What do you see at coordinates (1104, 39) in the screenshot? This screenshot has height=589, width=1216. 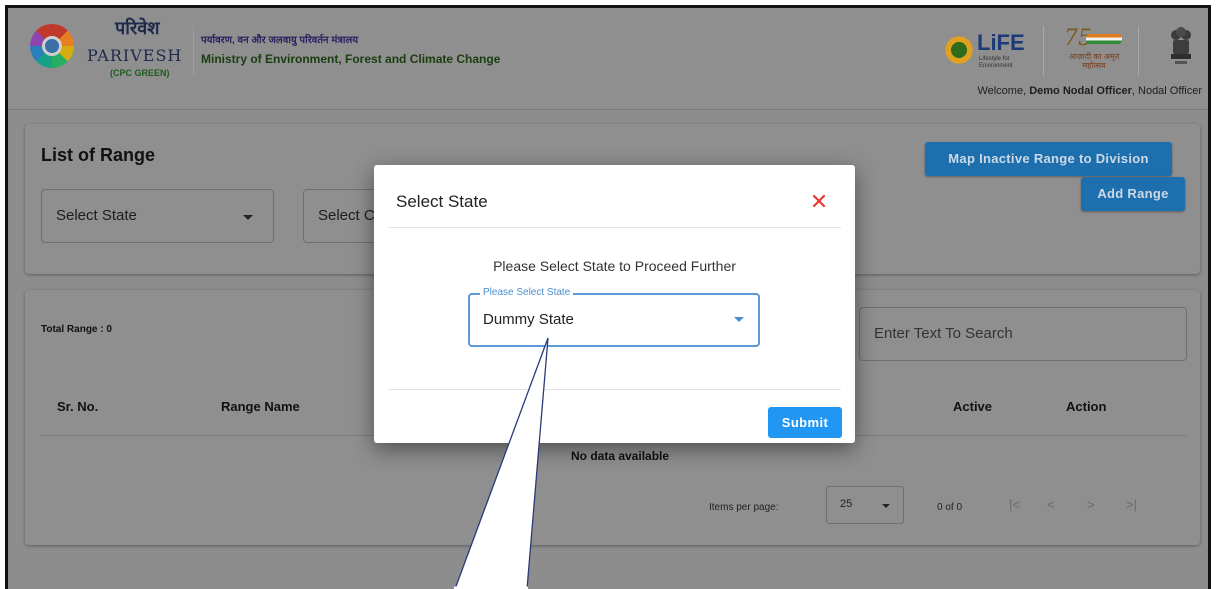 I see `flag-icon` at bounding box center [1104, 39].